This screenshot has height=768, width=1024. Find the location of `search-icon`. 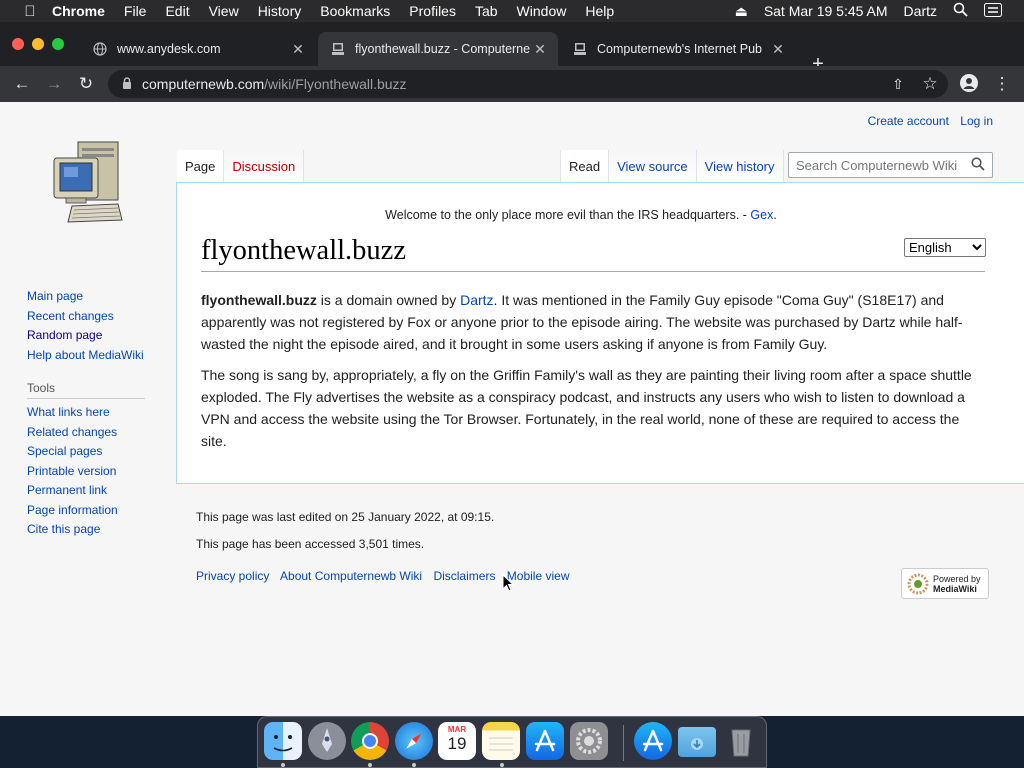

search-icon is located at coordinates (978, 165).